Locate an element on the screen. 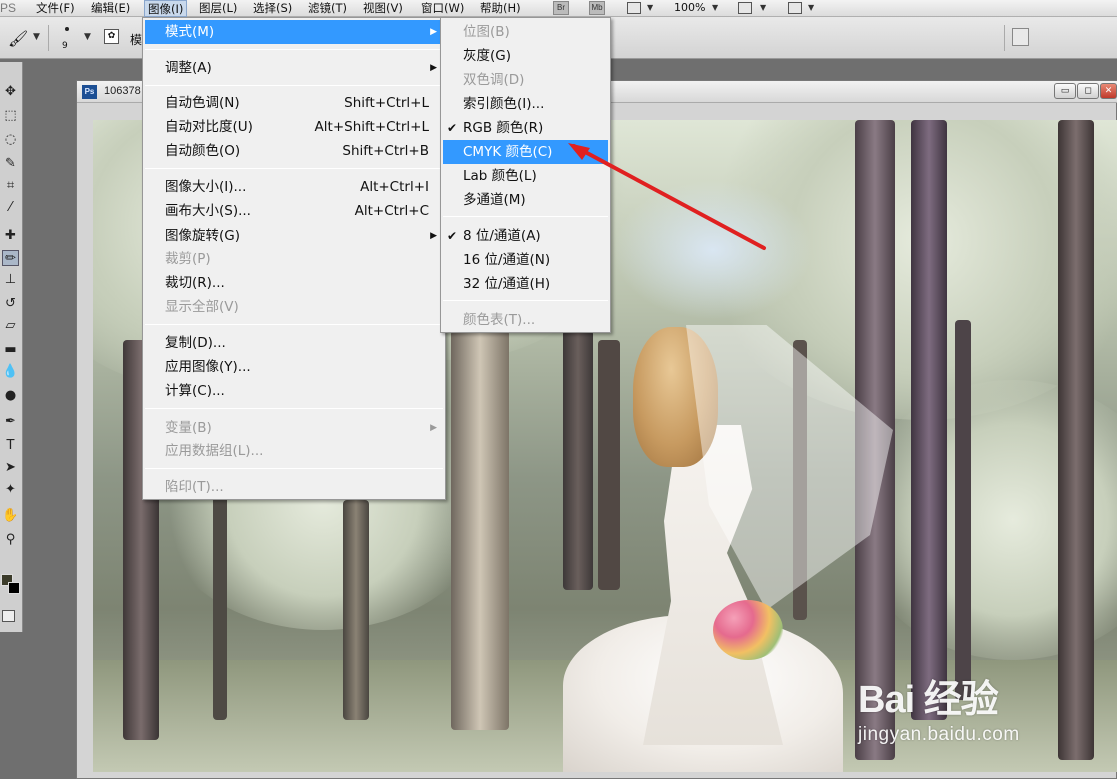 The image size is (1117, 779). menu-item-label: 自动颜色(O) is located at coordinates (203, 151).